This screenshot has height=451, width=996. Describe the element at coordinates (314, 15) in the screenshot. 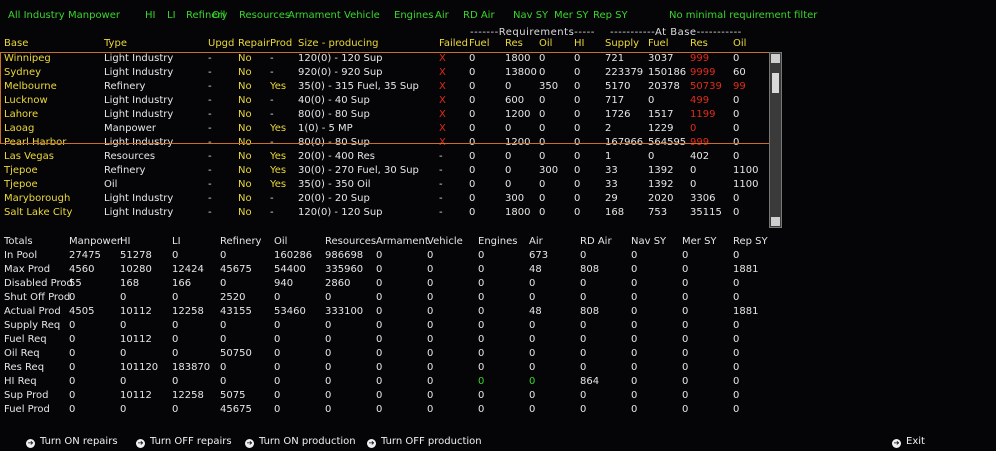

I see `tab-7: Armament` at that location.